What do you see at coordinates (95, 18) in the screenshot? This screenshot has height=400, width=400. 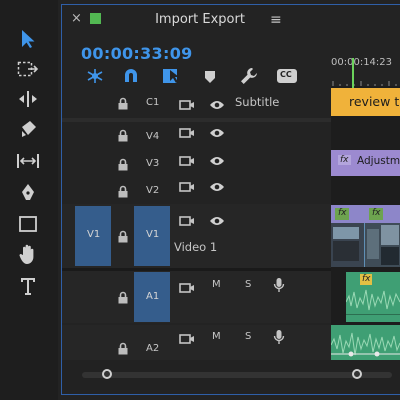 I see `sequence-color-swatch` at bounding box center [95, 18].